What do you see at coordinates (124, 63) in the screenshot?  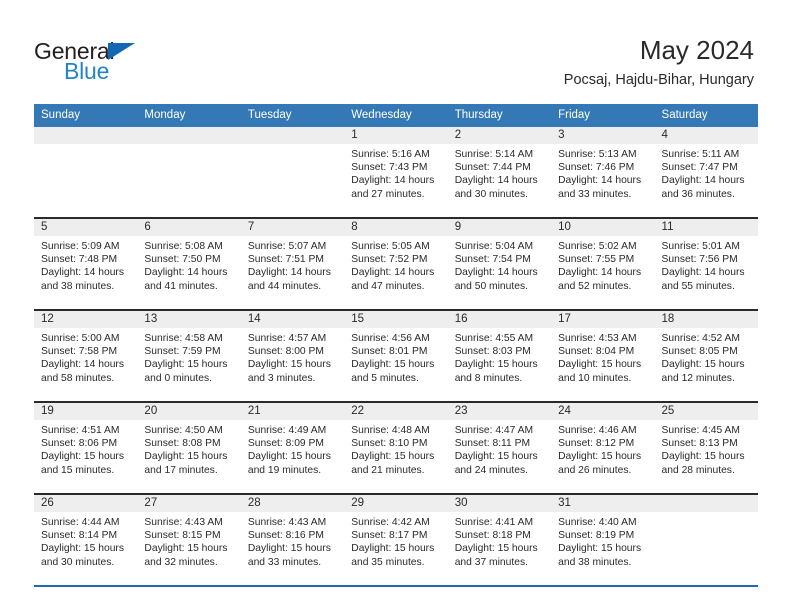 I see `general-blue-logo: General Blue` at bounding box center [124, 63].